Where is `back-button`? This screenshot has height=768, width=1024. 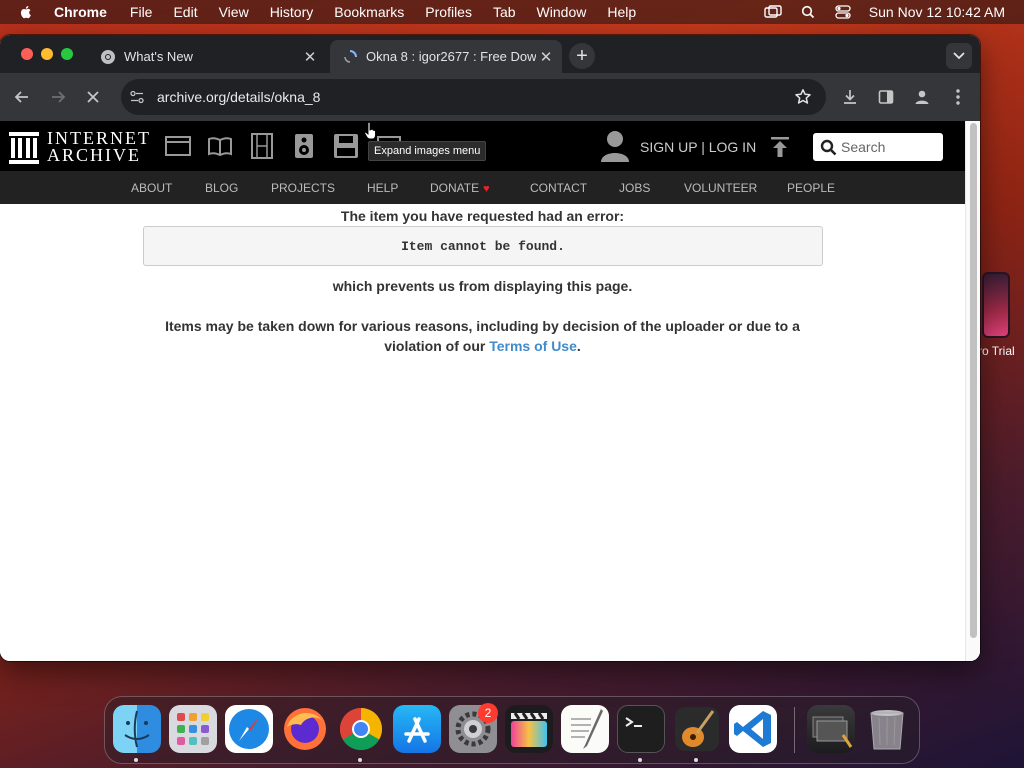
back-button is located at coordinates (22, 97).